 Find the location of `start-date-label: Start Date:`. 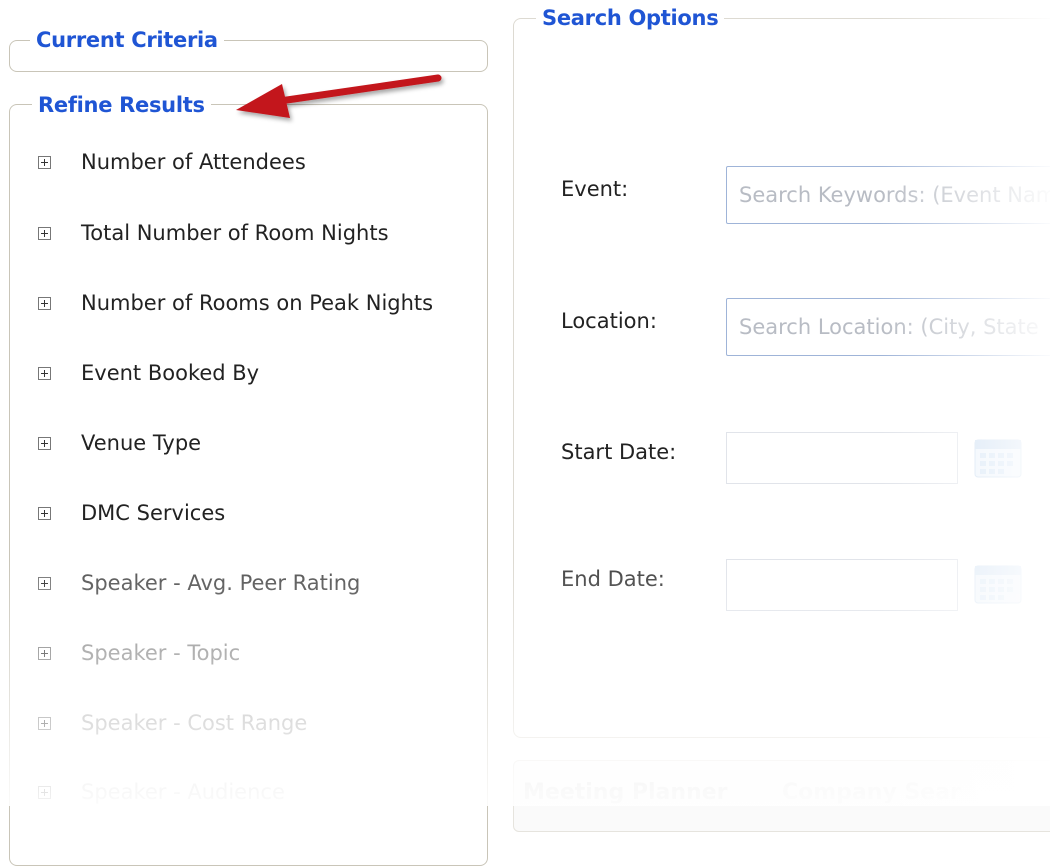

start-date-label: Start Date: is located at coordinates (619, 452).